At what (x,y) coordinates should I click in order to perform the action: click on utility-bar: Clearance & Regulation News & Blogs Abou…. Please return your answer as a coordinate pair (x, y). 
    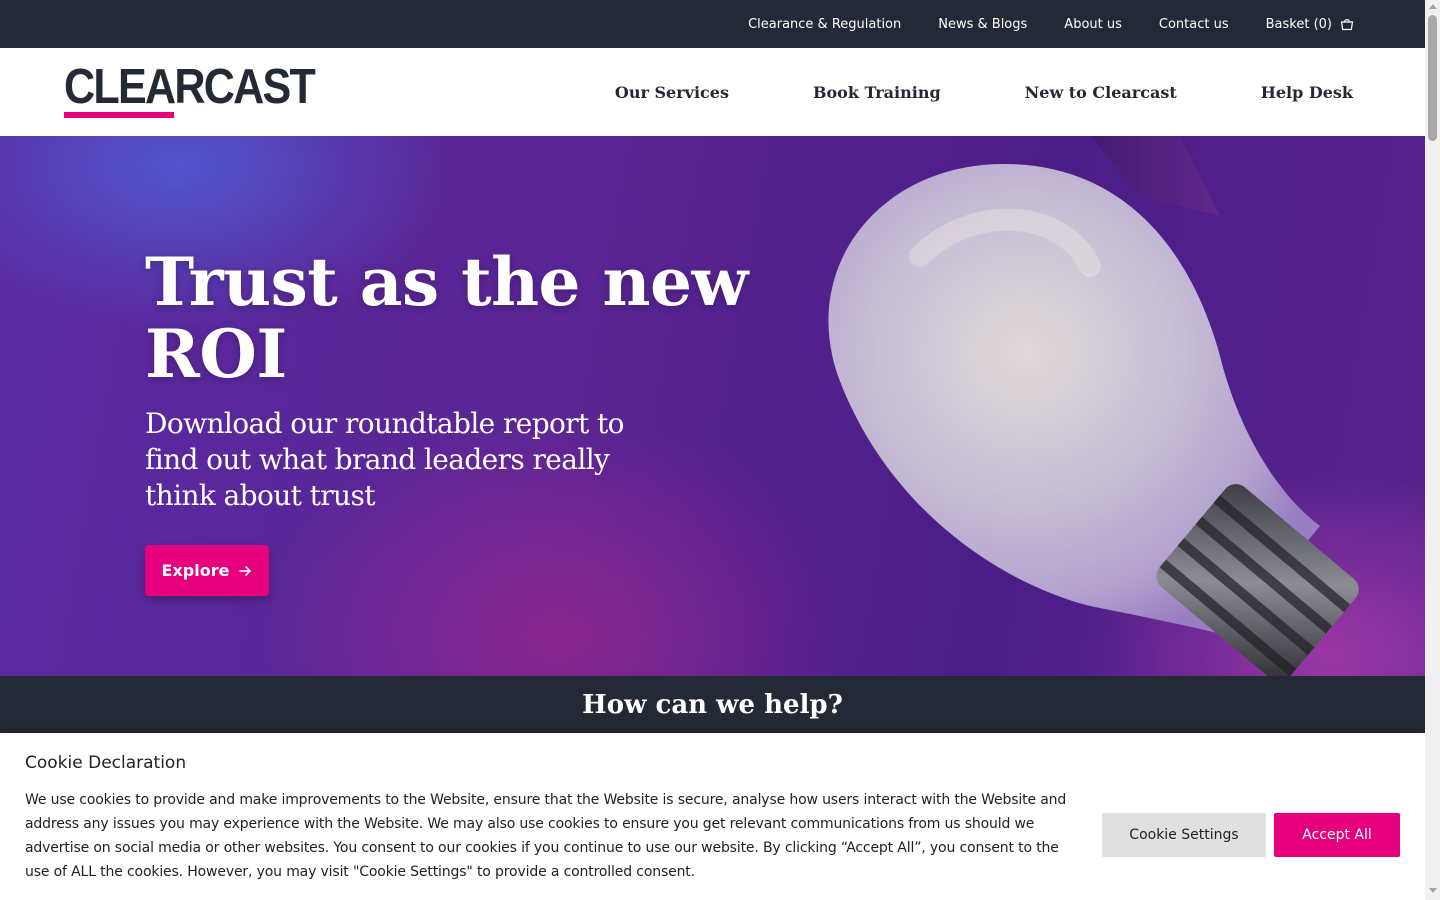
    Looking at the image, I should click on (712, 24).